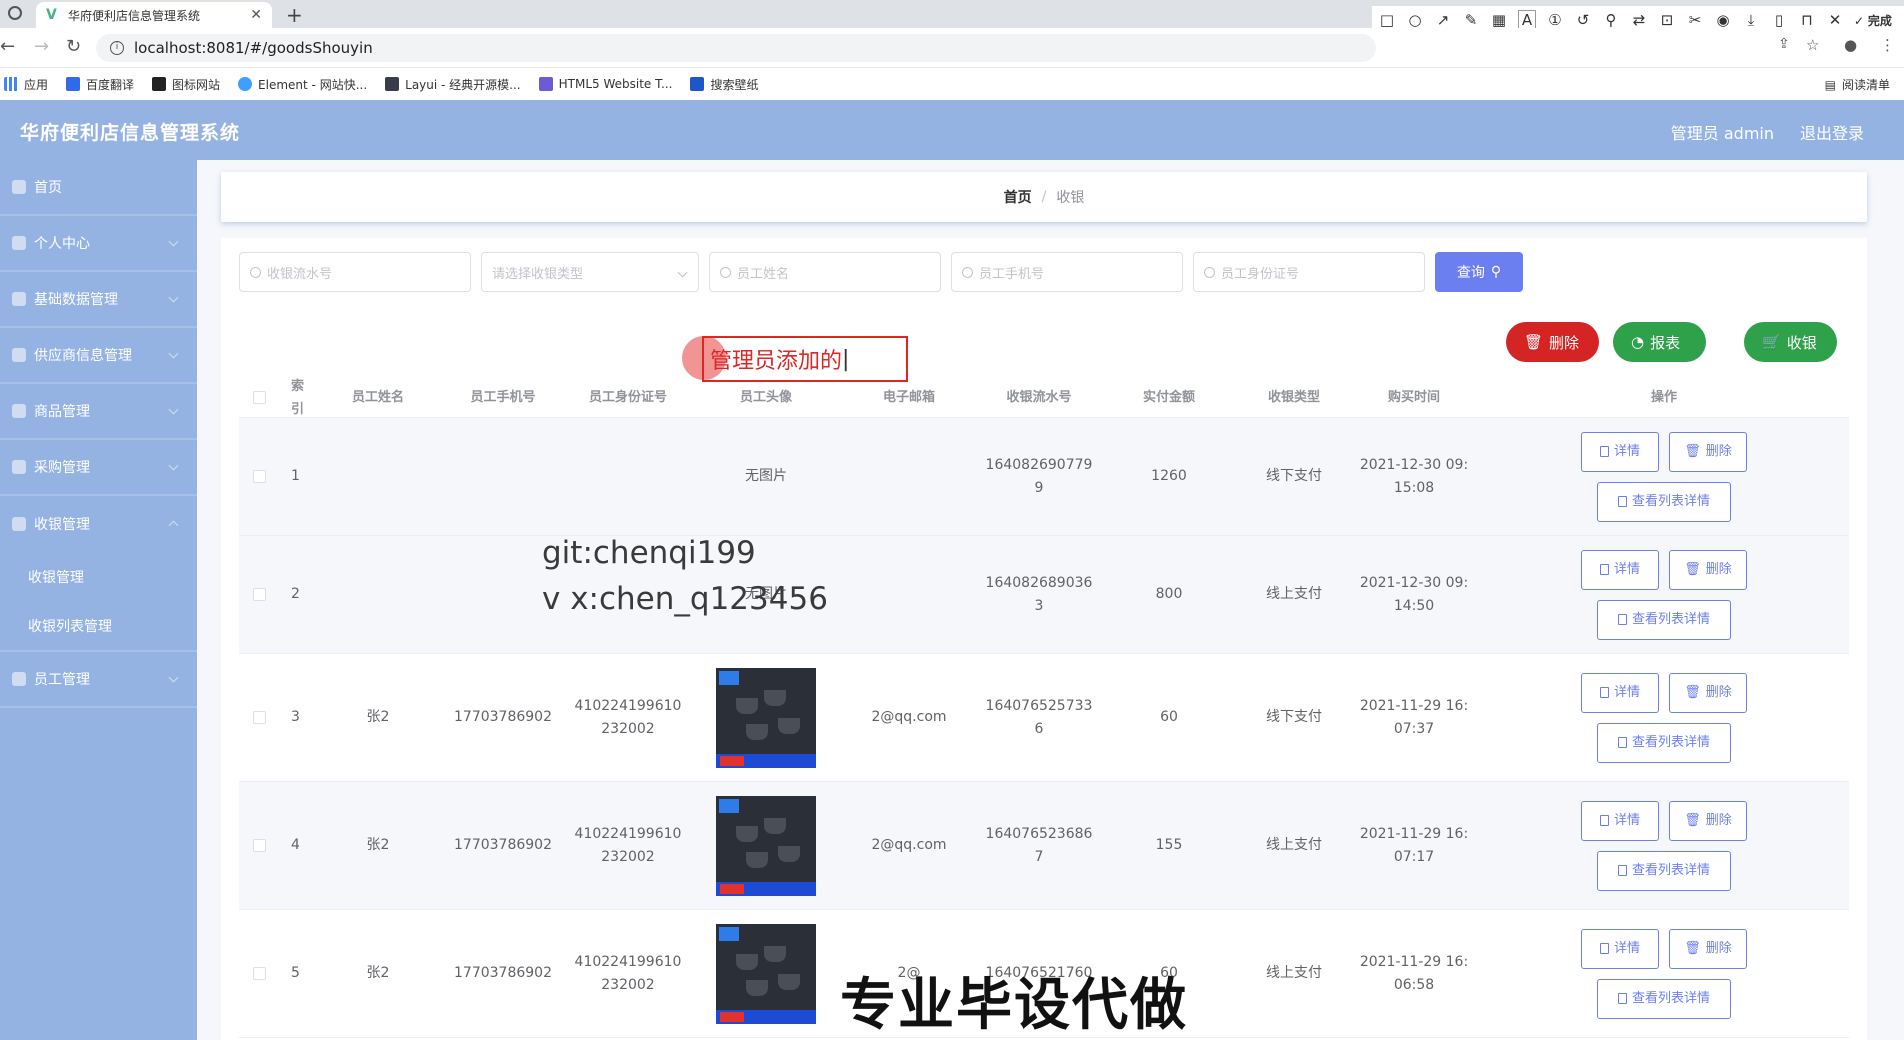  What do you see at coordinates (1414, 705) in the screenshot?
I see `cell-time-line1: 2021-11-29 16:` at bounding box center [1414, 705].